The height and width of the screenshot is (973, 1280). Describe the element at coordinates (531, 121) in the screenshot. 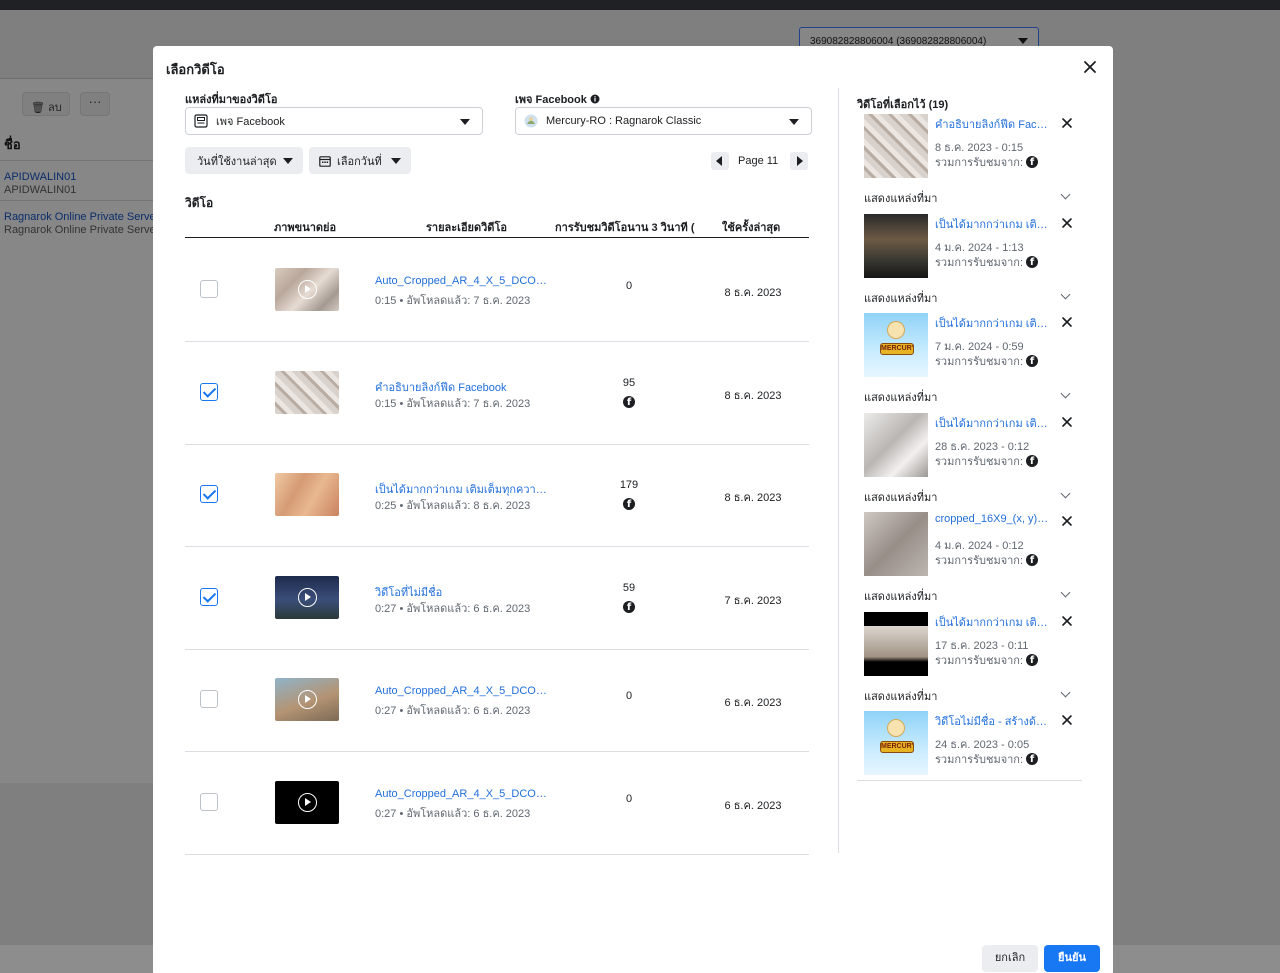

I see `page-avatar-icon` at that location.